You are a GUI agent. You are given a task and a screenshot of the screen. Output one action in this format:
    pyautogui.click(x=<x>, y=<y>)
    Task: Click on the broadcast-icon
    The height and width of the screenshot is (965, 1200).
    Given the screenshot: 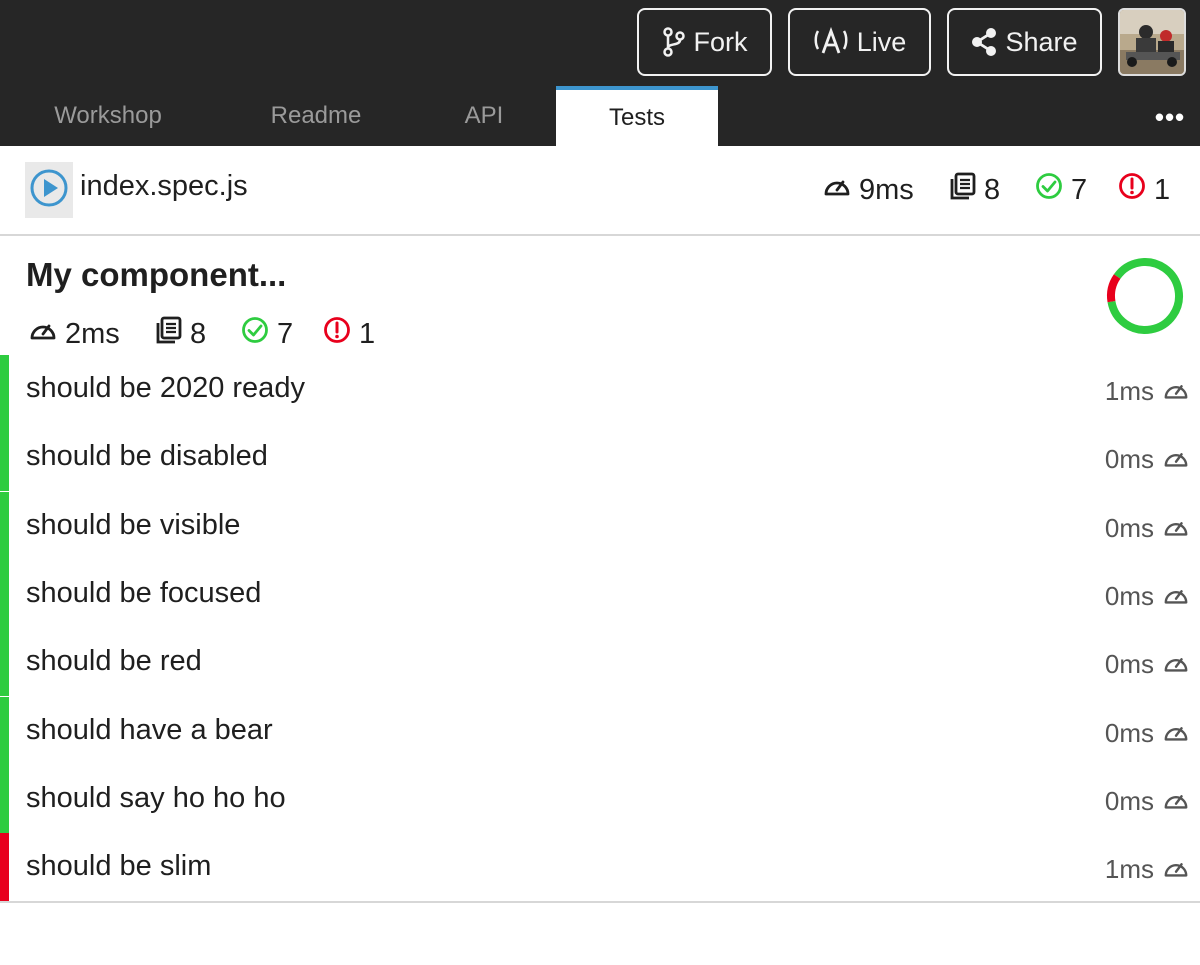 What is the action you would take?
    pyautogui.click(x=831, y=42)
    